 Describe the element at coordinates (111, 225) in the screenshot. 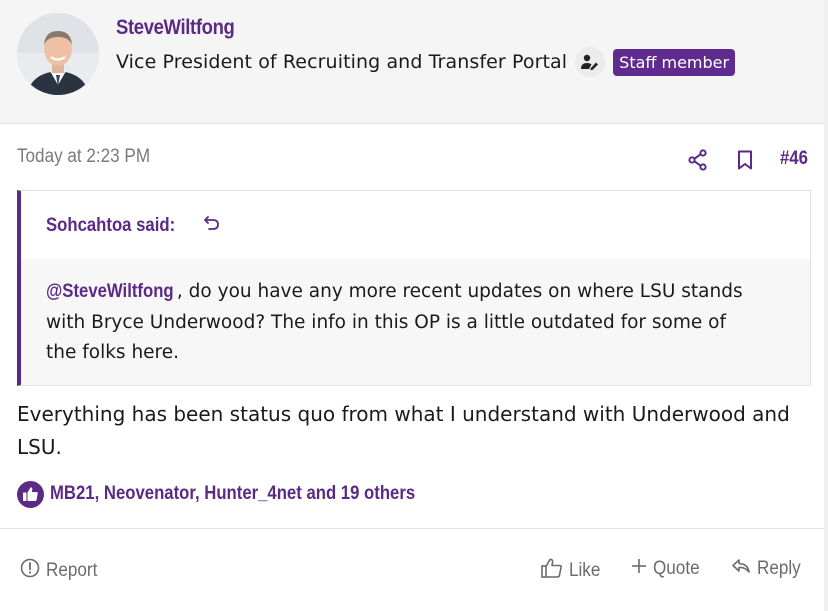

I see `quote-author-name: Sohcahtoa said:` at that location.